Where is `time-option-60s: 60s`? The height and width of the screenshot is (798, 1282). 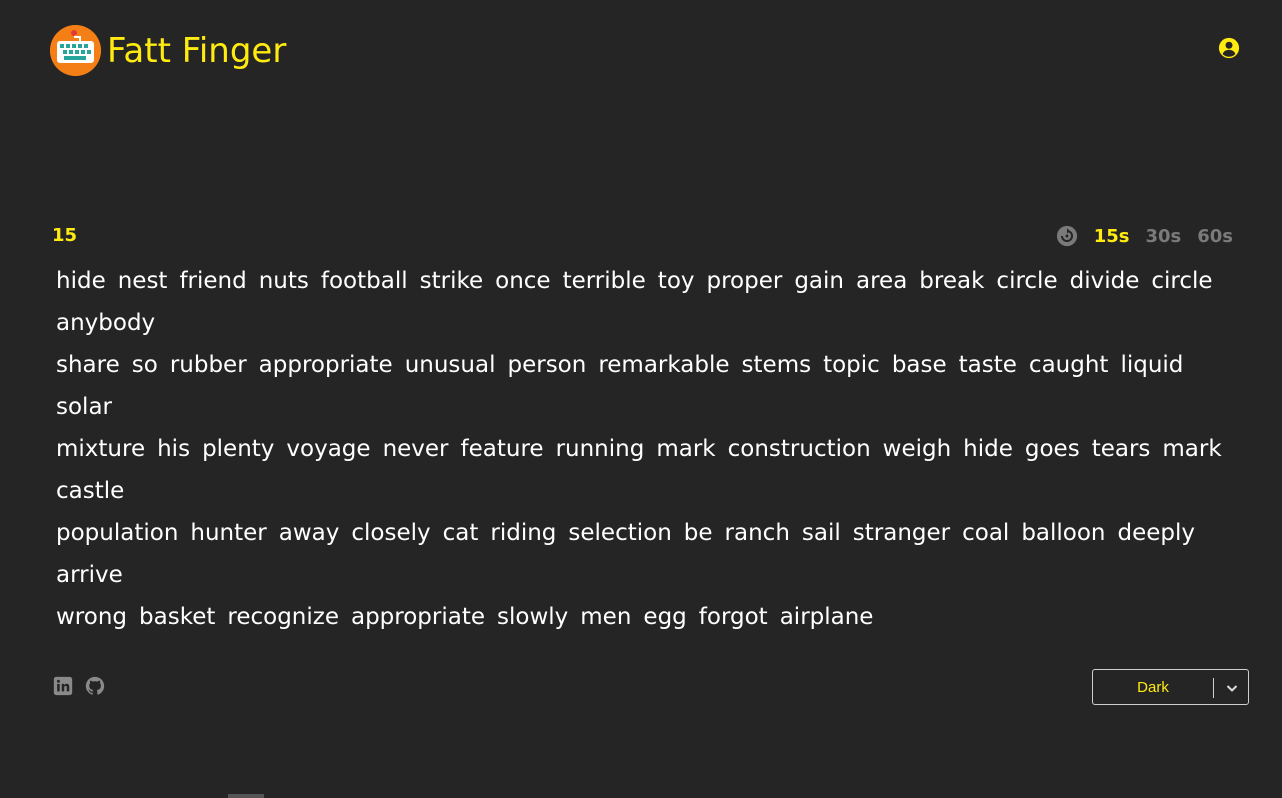 time-option-60s: 60s is located at coordinates (1215, 236).